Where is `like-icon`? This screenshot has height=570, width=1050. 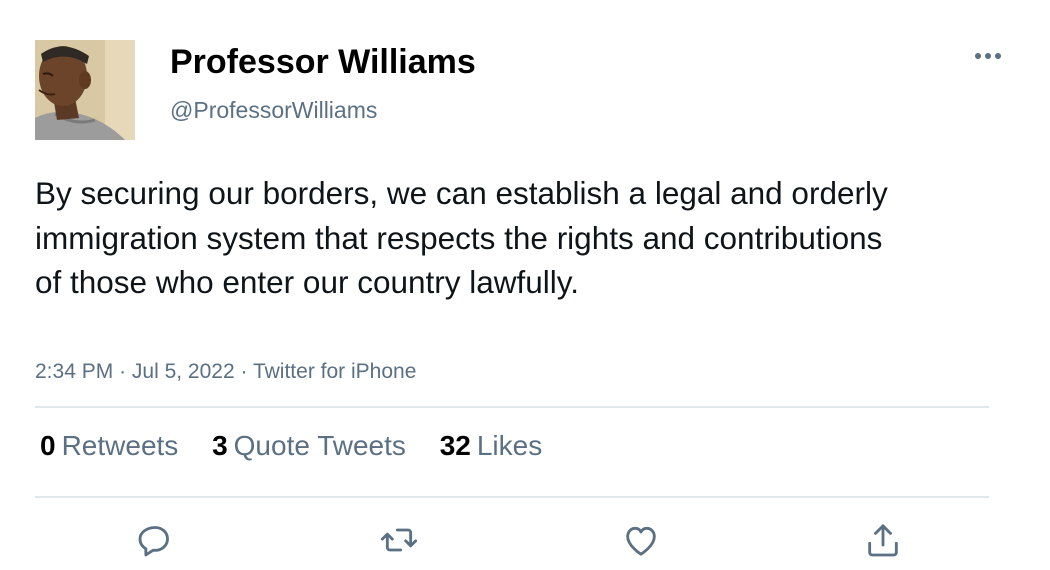
like-icon is located at coordinates (641, 541).